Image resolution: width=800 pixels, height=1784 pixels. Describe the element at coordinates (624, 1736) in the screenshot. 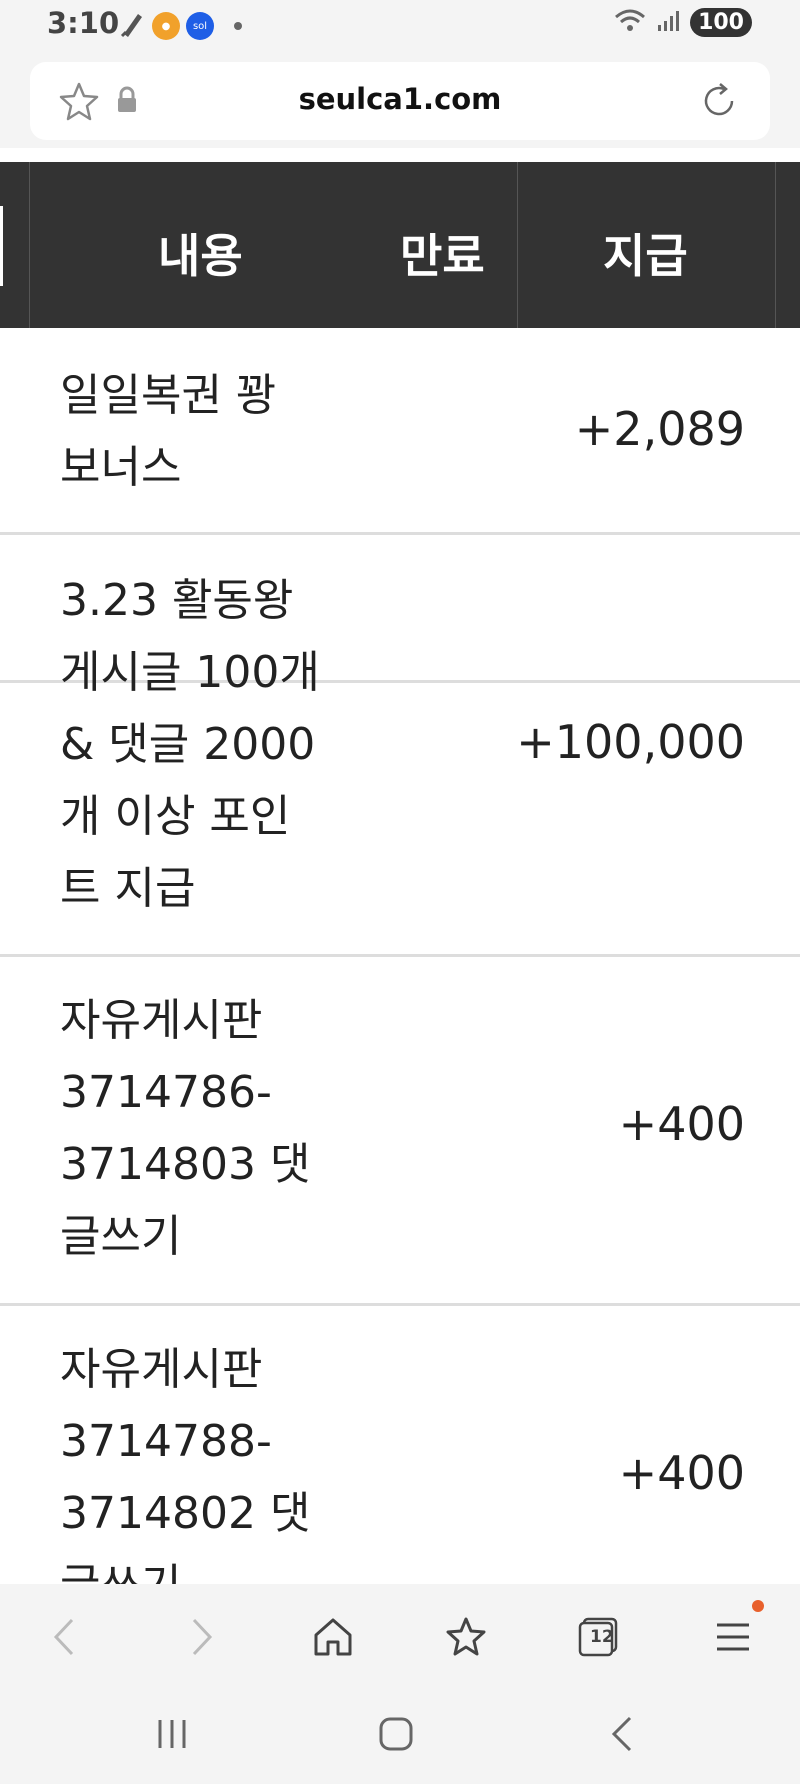

I see `back-system-icon` at that location.